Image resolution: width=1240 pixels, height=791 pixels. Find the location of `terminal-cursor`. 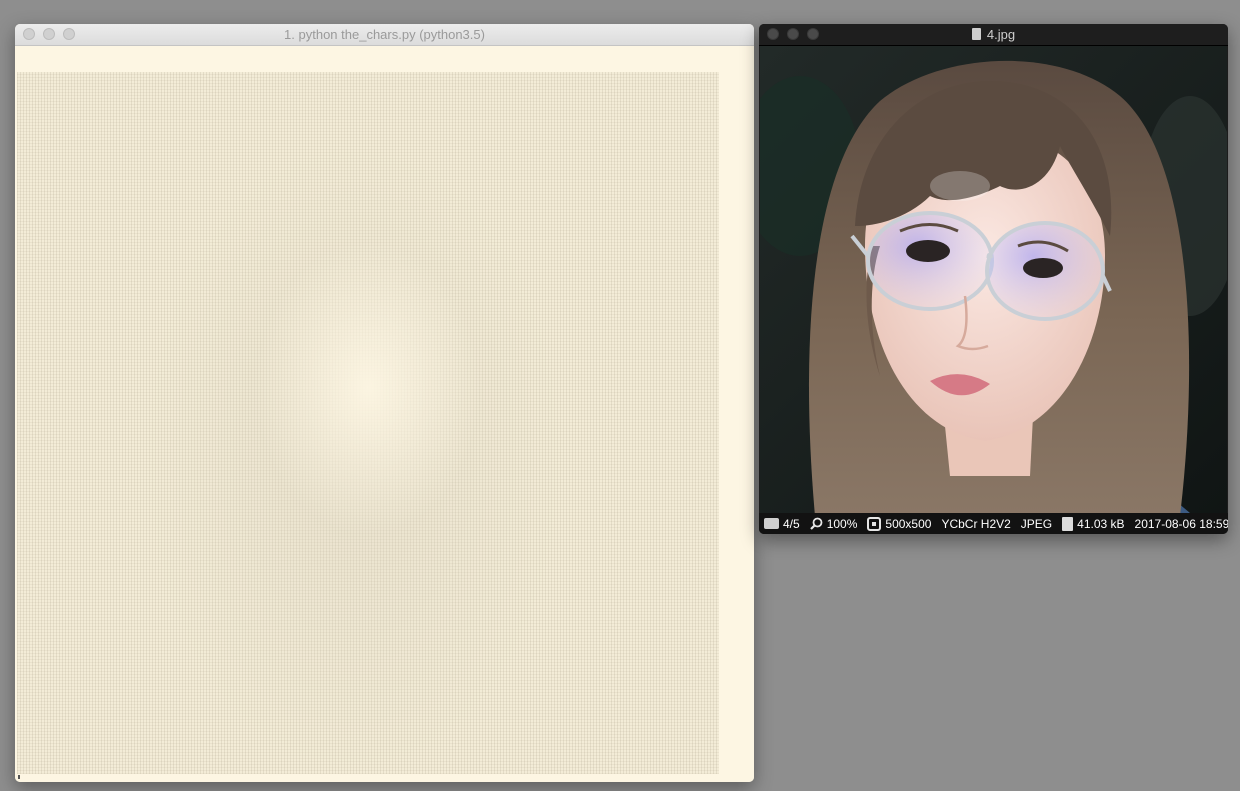

terminal-cursor is located at coordinates (19, 777).